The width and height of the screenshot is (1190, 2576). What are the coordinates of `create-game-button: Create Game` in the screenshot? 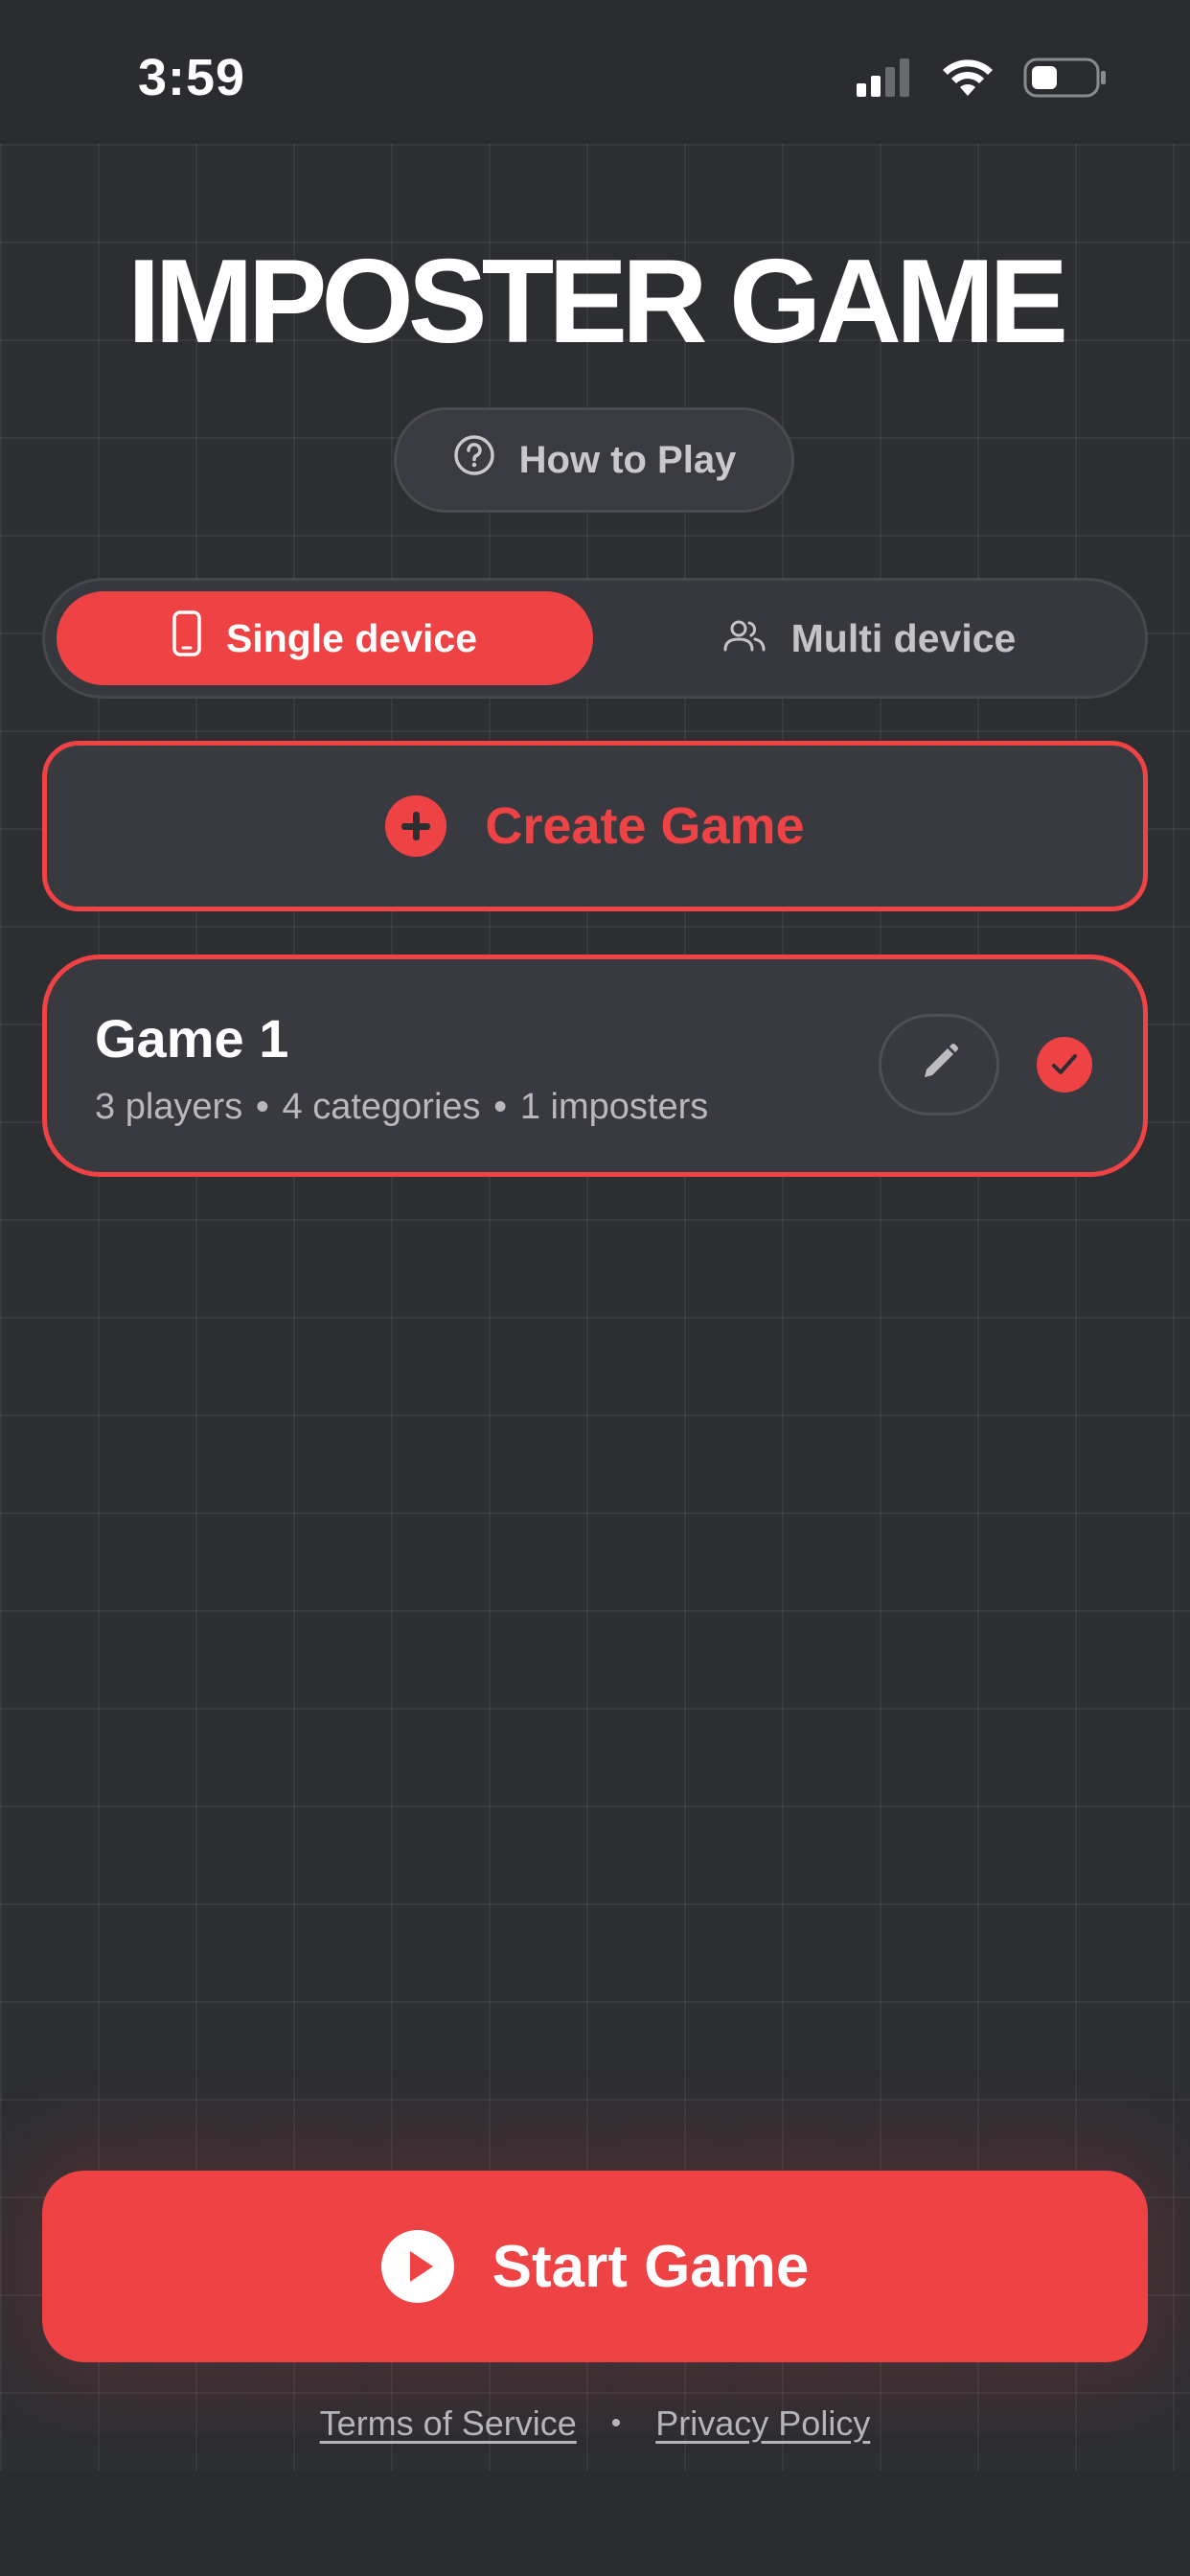 It's located at (595, 826).